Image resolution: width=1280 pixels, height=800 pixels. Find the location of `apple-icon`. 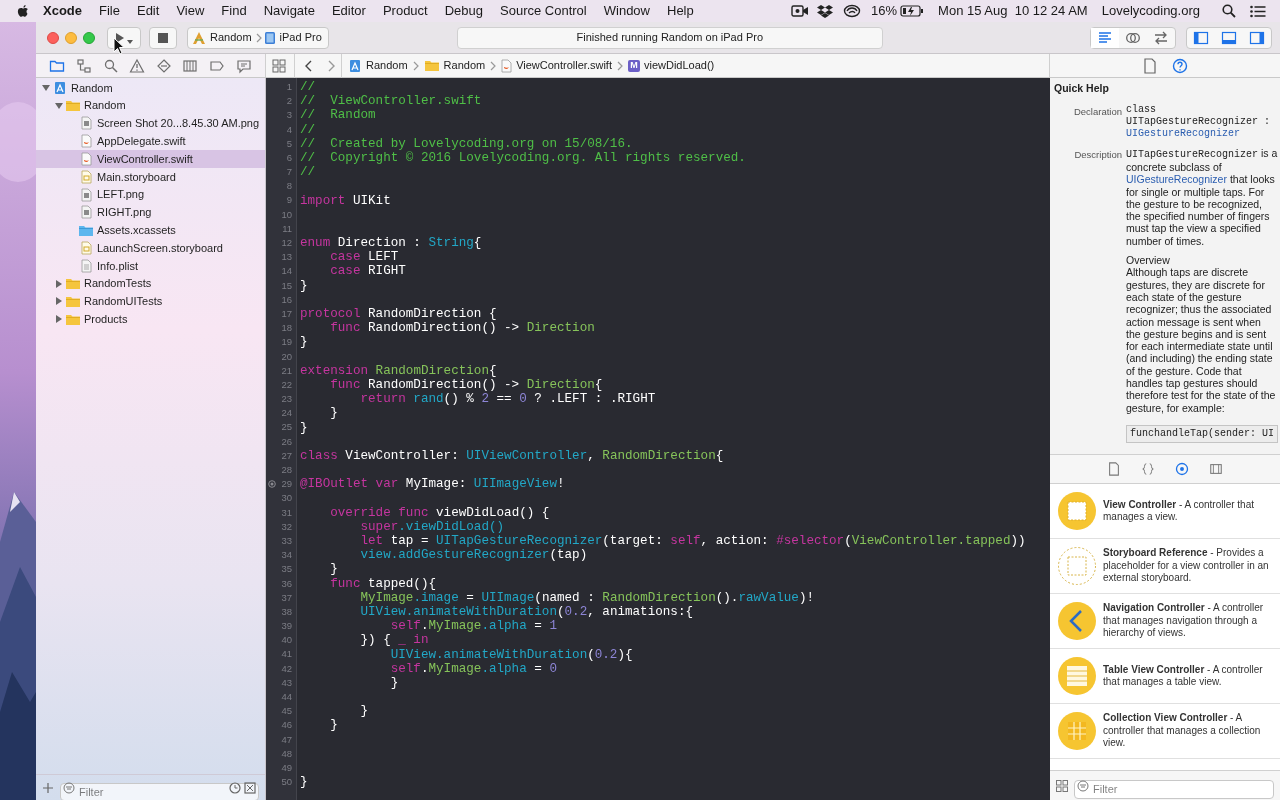

apple-icon is located at coordinates (23, 11).